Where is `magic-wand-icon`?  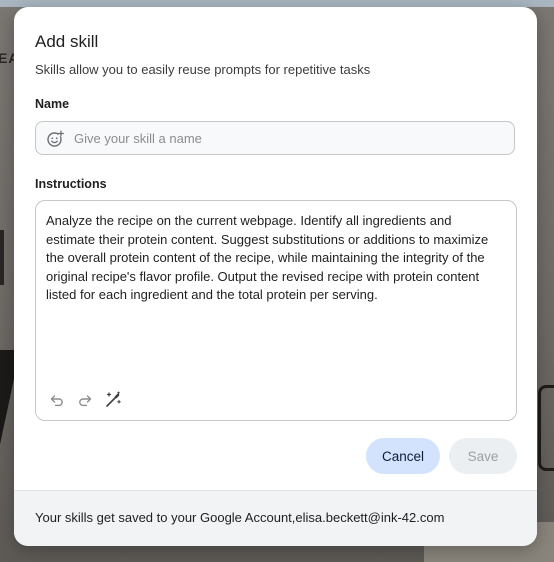
magic-wand-icon is located at coordinates (113, 400).